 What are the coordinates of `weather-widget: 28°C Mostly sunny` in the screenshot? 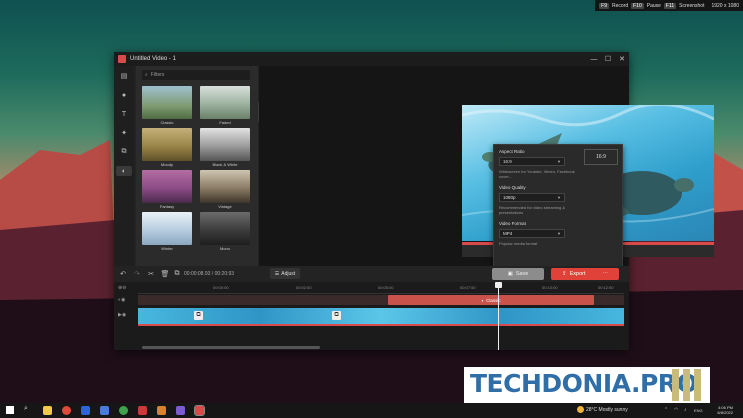 It's located at (602, 409).